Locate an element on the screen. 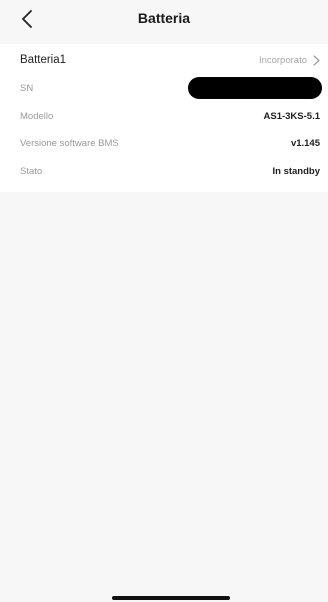 The width and height of the screenshot is (328, 602). page-title: Batteria is located at coordinates (164, 18).